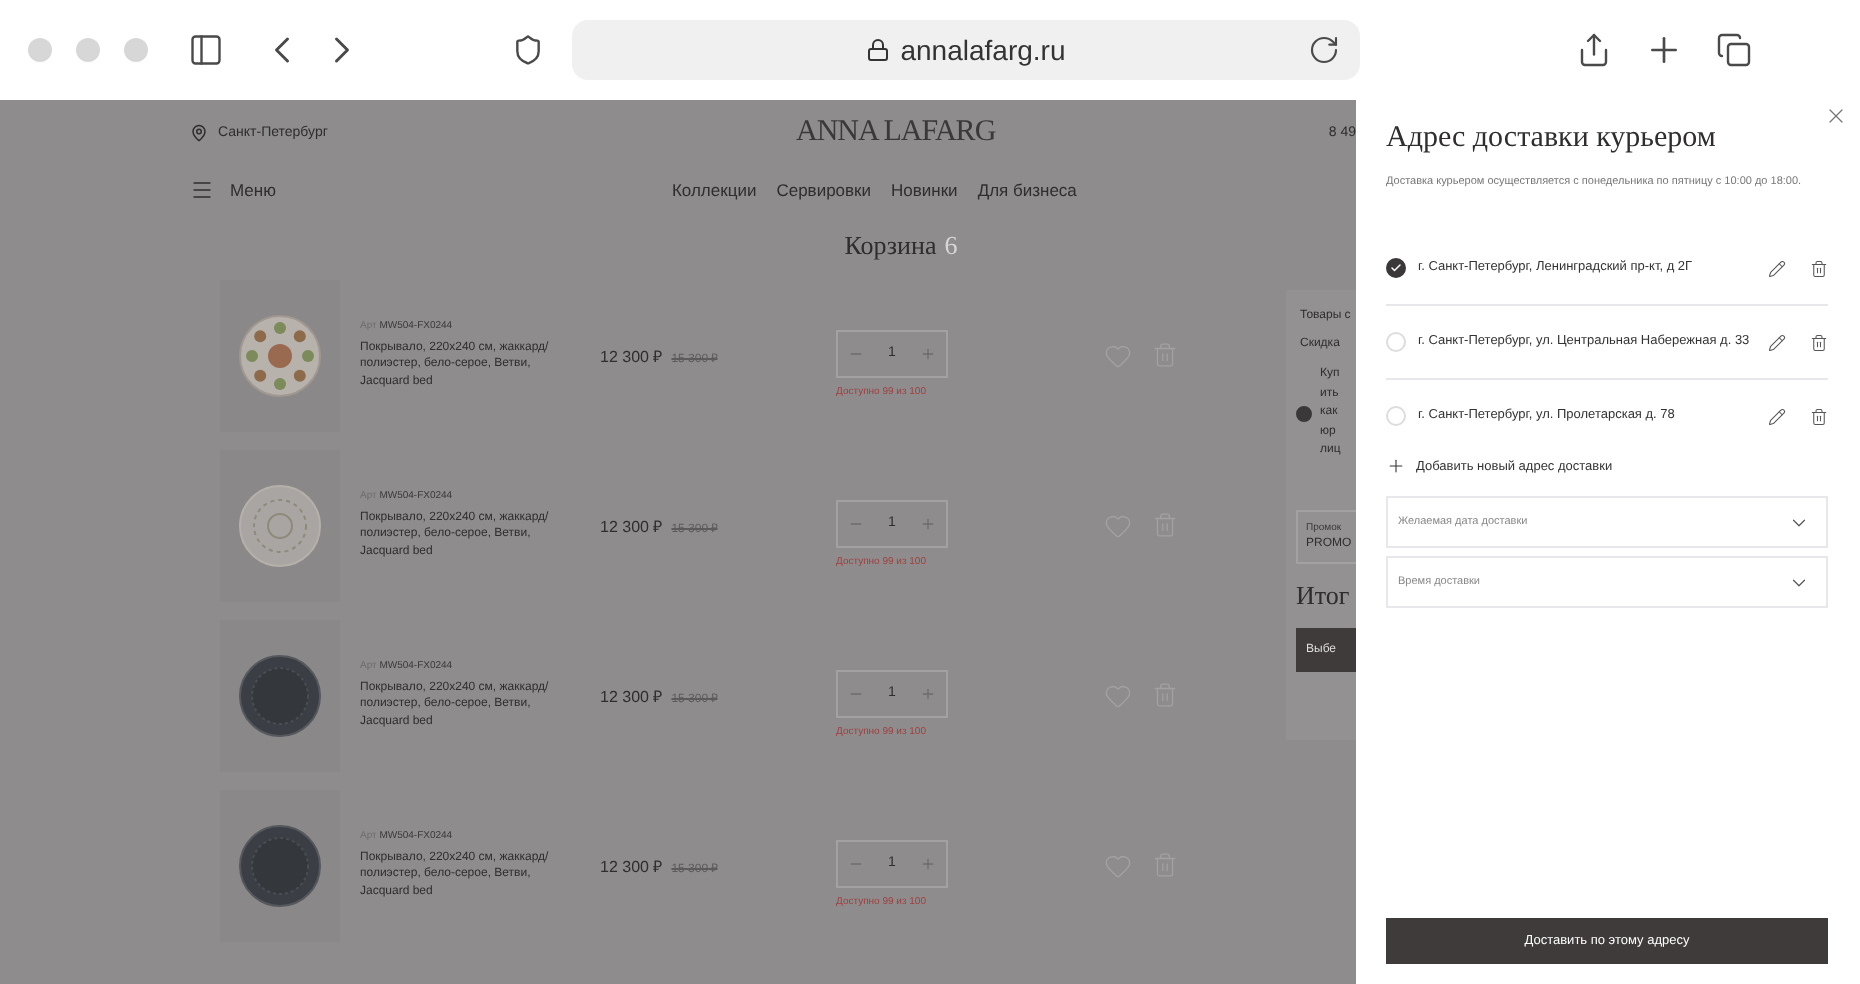 The width and height of the screenshot is (1860, 984). Describe the element at coordinates (40, 50) in the screenshot. I see `window-close-dot` at that location.